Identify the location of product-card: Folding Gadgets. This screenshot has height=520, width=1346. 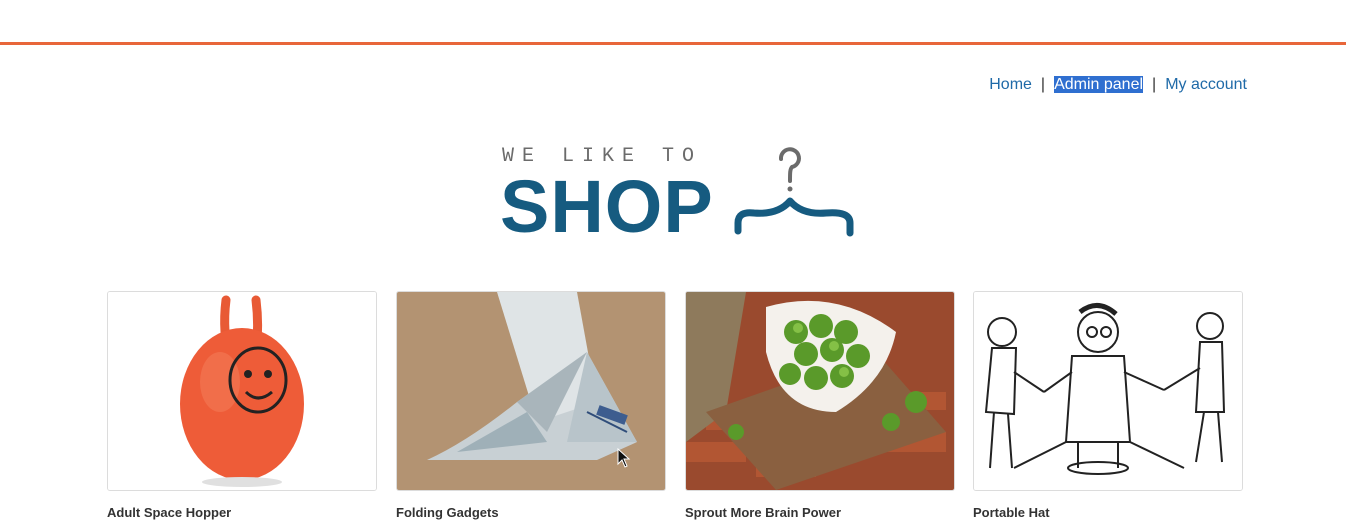
(531, 405).